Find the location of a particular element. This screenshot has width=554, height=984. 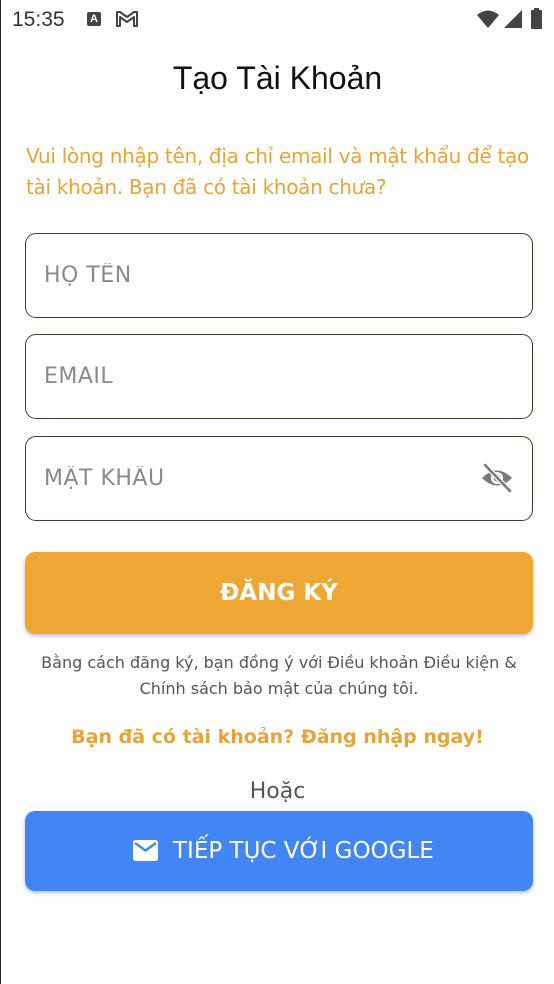

status-bar: 15:35 A is located at coordinates (277, 20).